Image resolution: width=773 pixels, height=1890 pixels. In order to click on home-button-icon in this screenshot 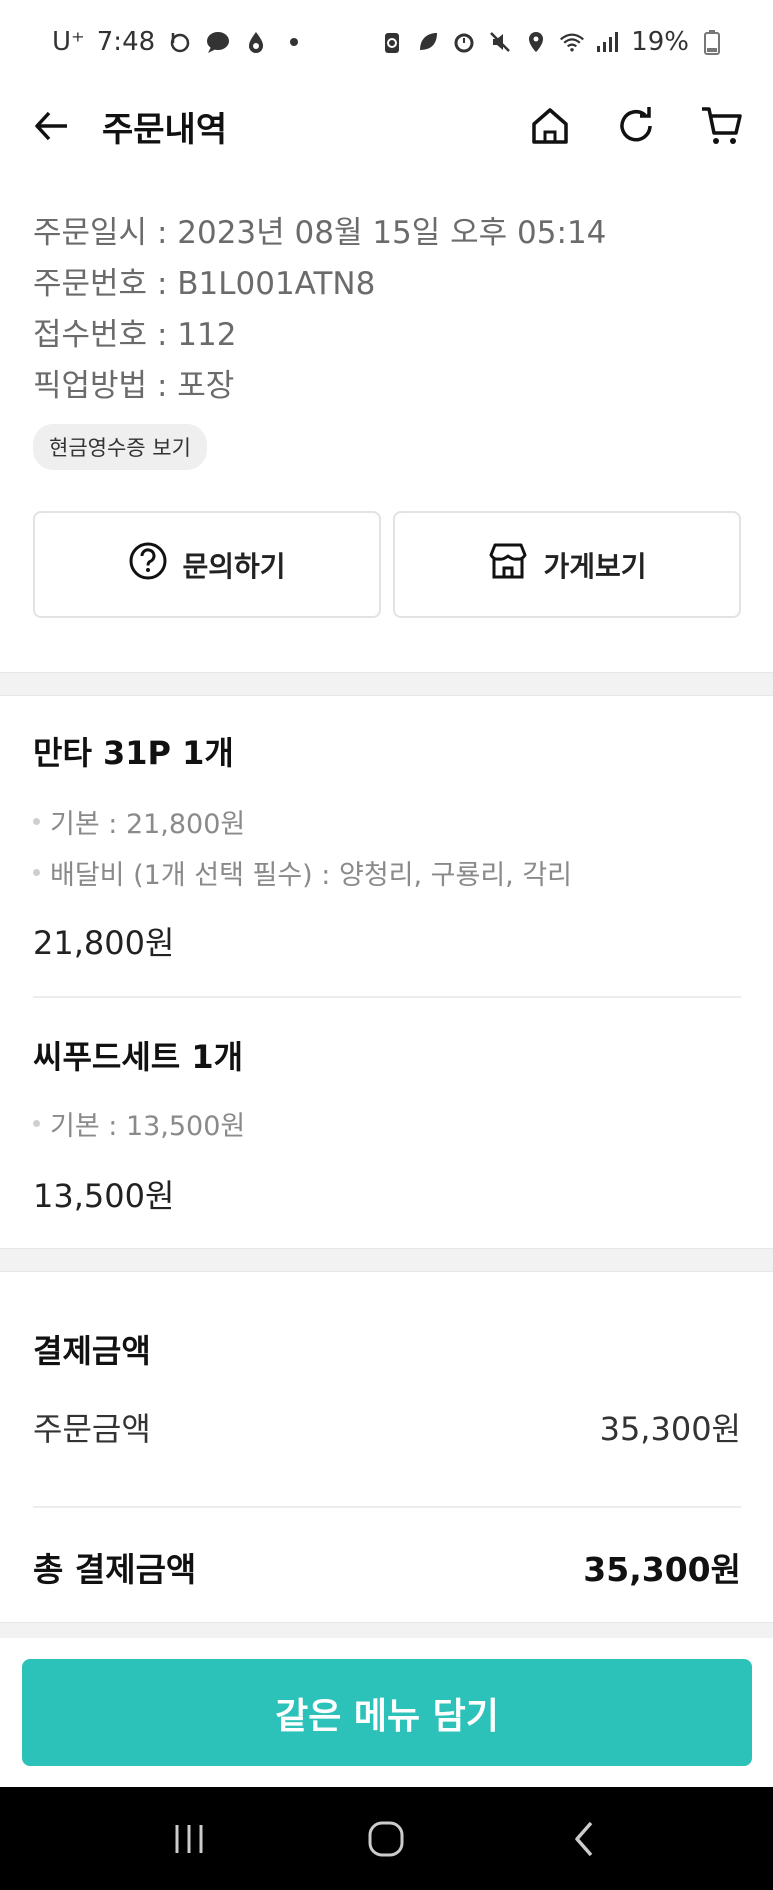, I will do `click(386, 1839)`.